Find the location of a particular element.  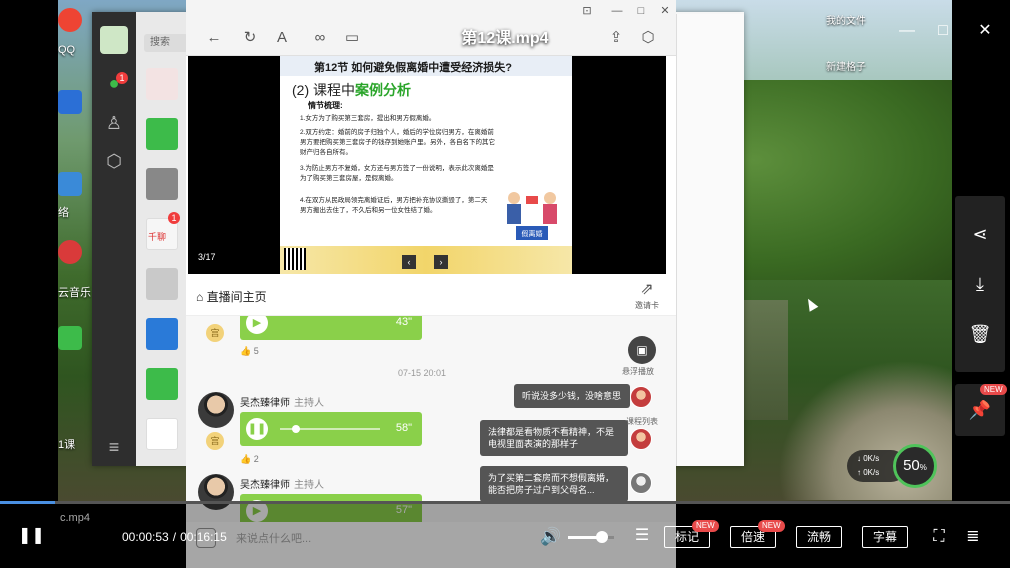

volume-icon: 🔊 is located at coordinates (551, 537).